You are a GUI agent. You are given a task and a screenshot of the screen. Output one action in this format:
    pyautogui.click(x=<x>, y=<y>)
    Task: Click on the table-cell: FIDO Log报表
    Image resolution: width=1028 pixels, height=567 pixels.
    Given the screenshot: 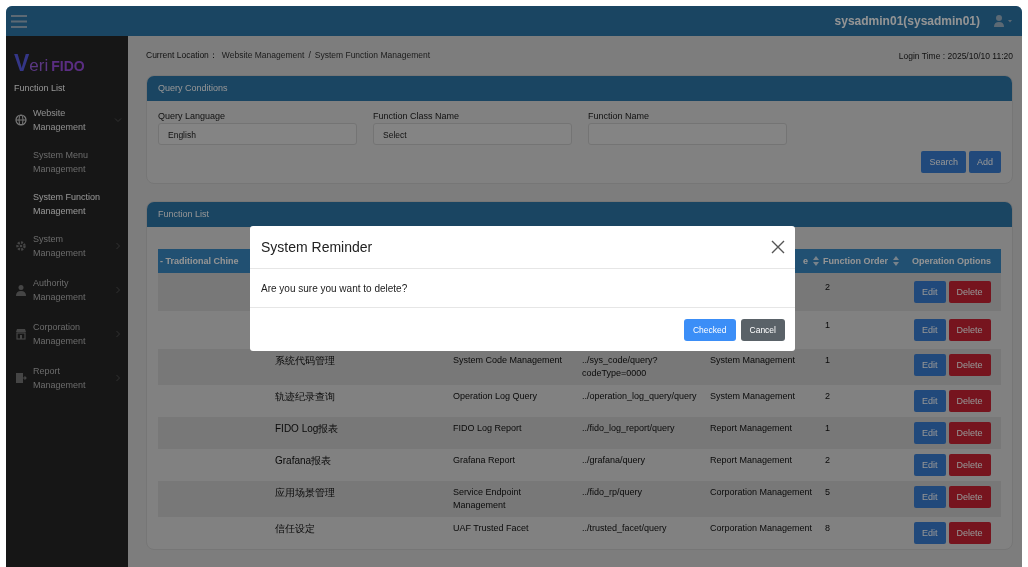 What is the action you would take?
    pyautogui.click(x=307, y=428)
    